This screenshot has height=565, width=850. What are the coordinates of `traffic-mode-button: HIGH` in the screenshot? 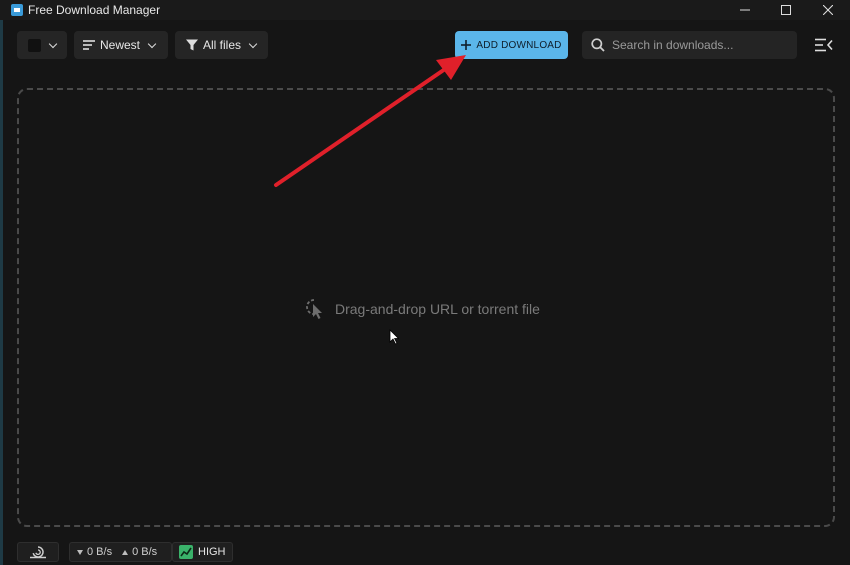 It's located at (202, 552).